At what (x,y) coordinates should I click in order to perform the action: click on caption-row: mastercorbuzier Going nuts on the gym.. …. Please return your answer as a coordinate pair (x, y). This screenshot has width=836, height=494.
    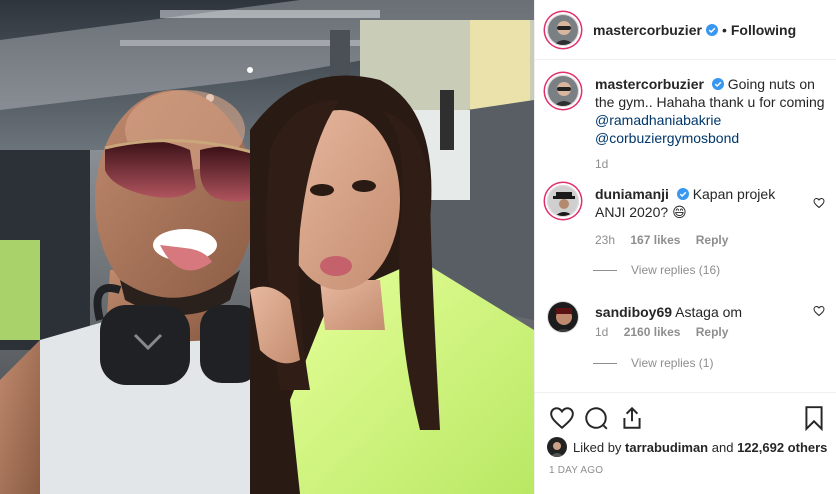
    Looking at the image, I should click on (688, 130).